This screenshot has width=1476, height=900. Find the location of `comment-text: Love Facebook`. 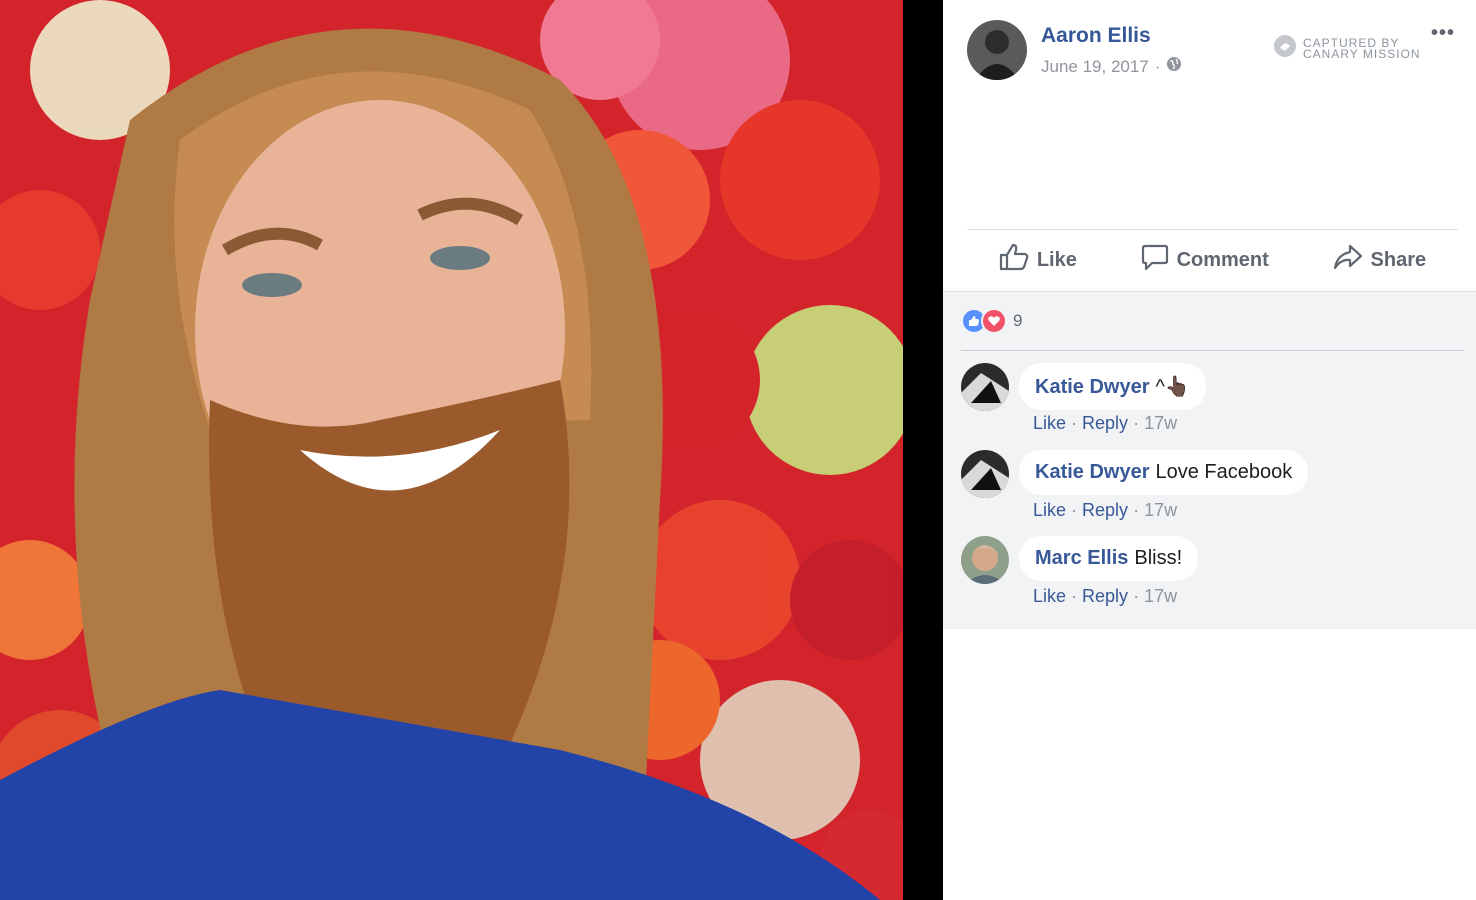

comment-text: Love Facebook is located at coordinates (1224, 472).